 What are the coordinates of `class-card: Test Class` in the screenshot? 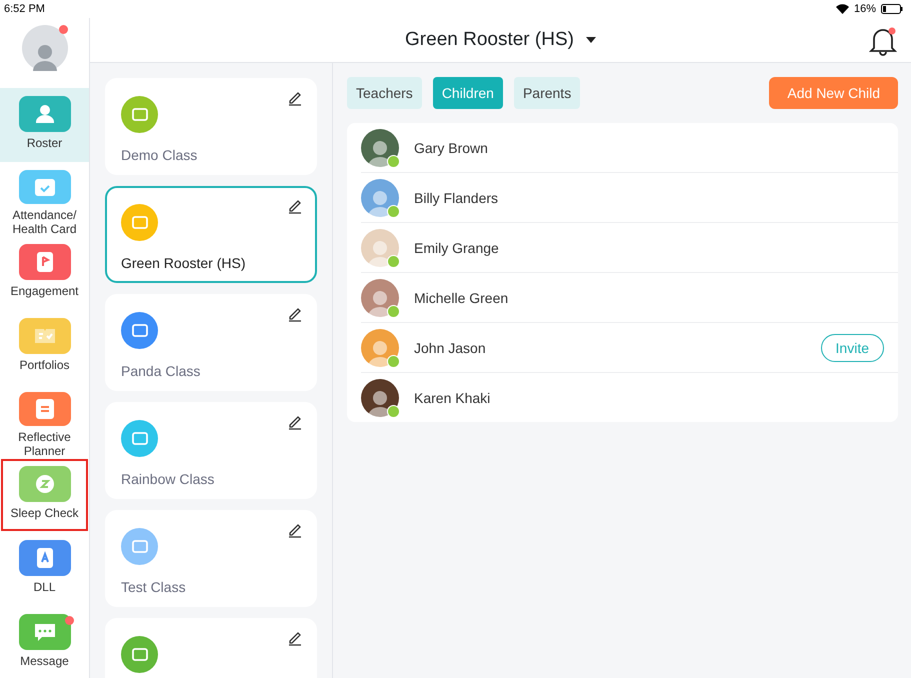 It's located at (211, 558).